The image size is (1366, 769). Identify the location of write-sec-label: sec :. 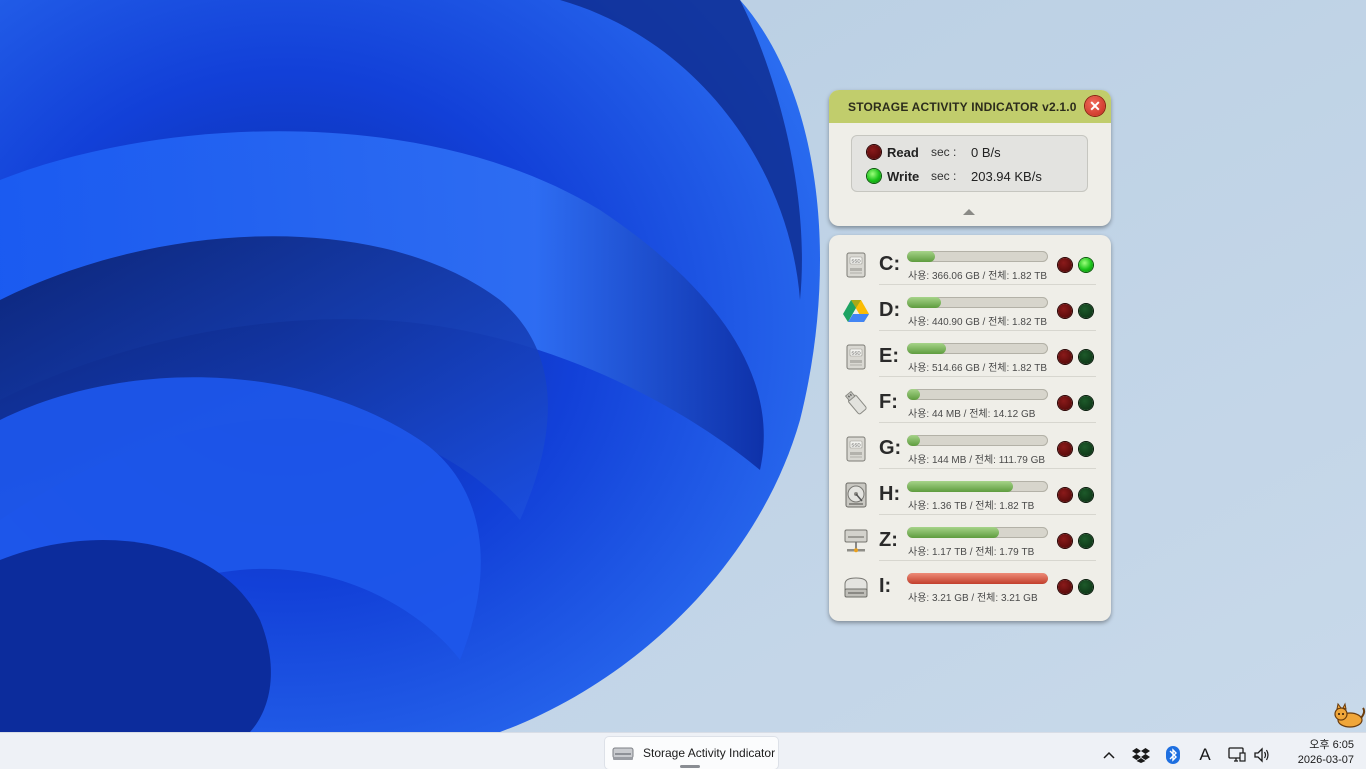
(944, 176).